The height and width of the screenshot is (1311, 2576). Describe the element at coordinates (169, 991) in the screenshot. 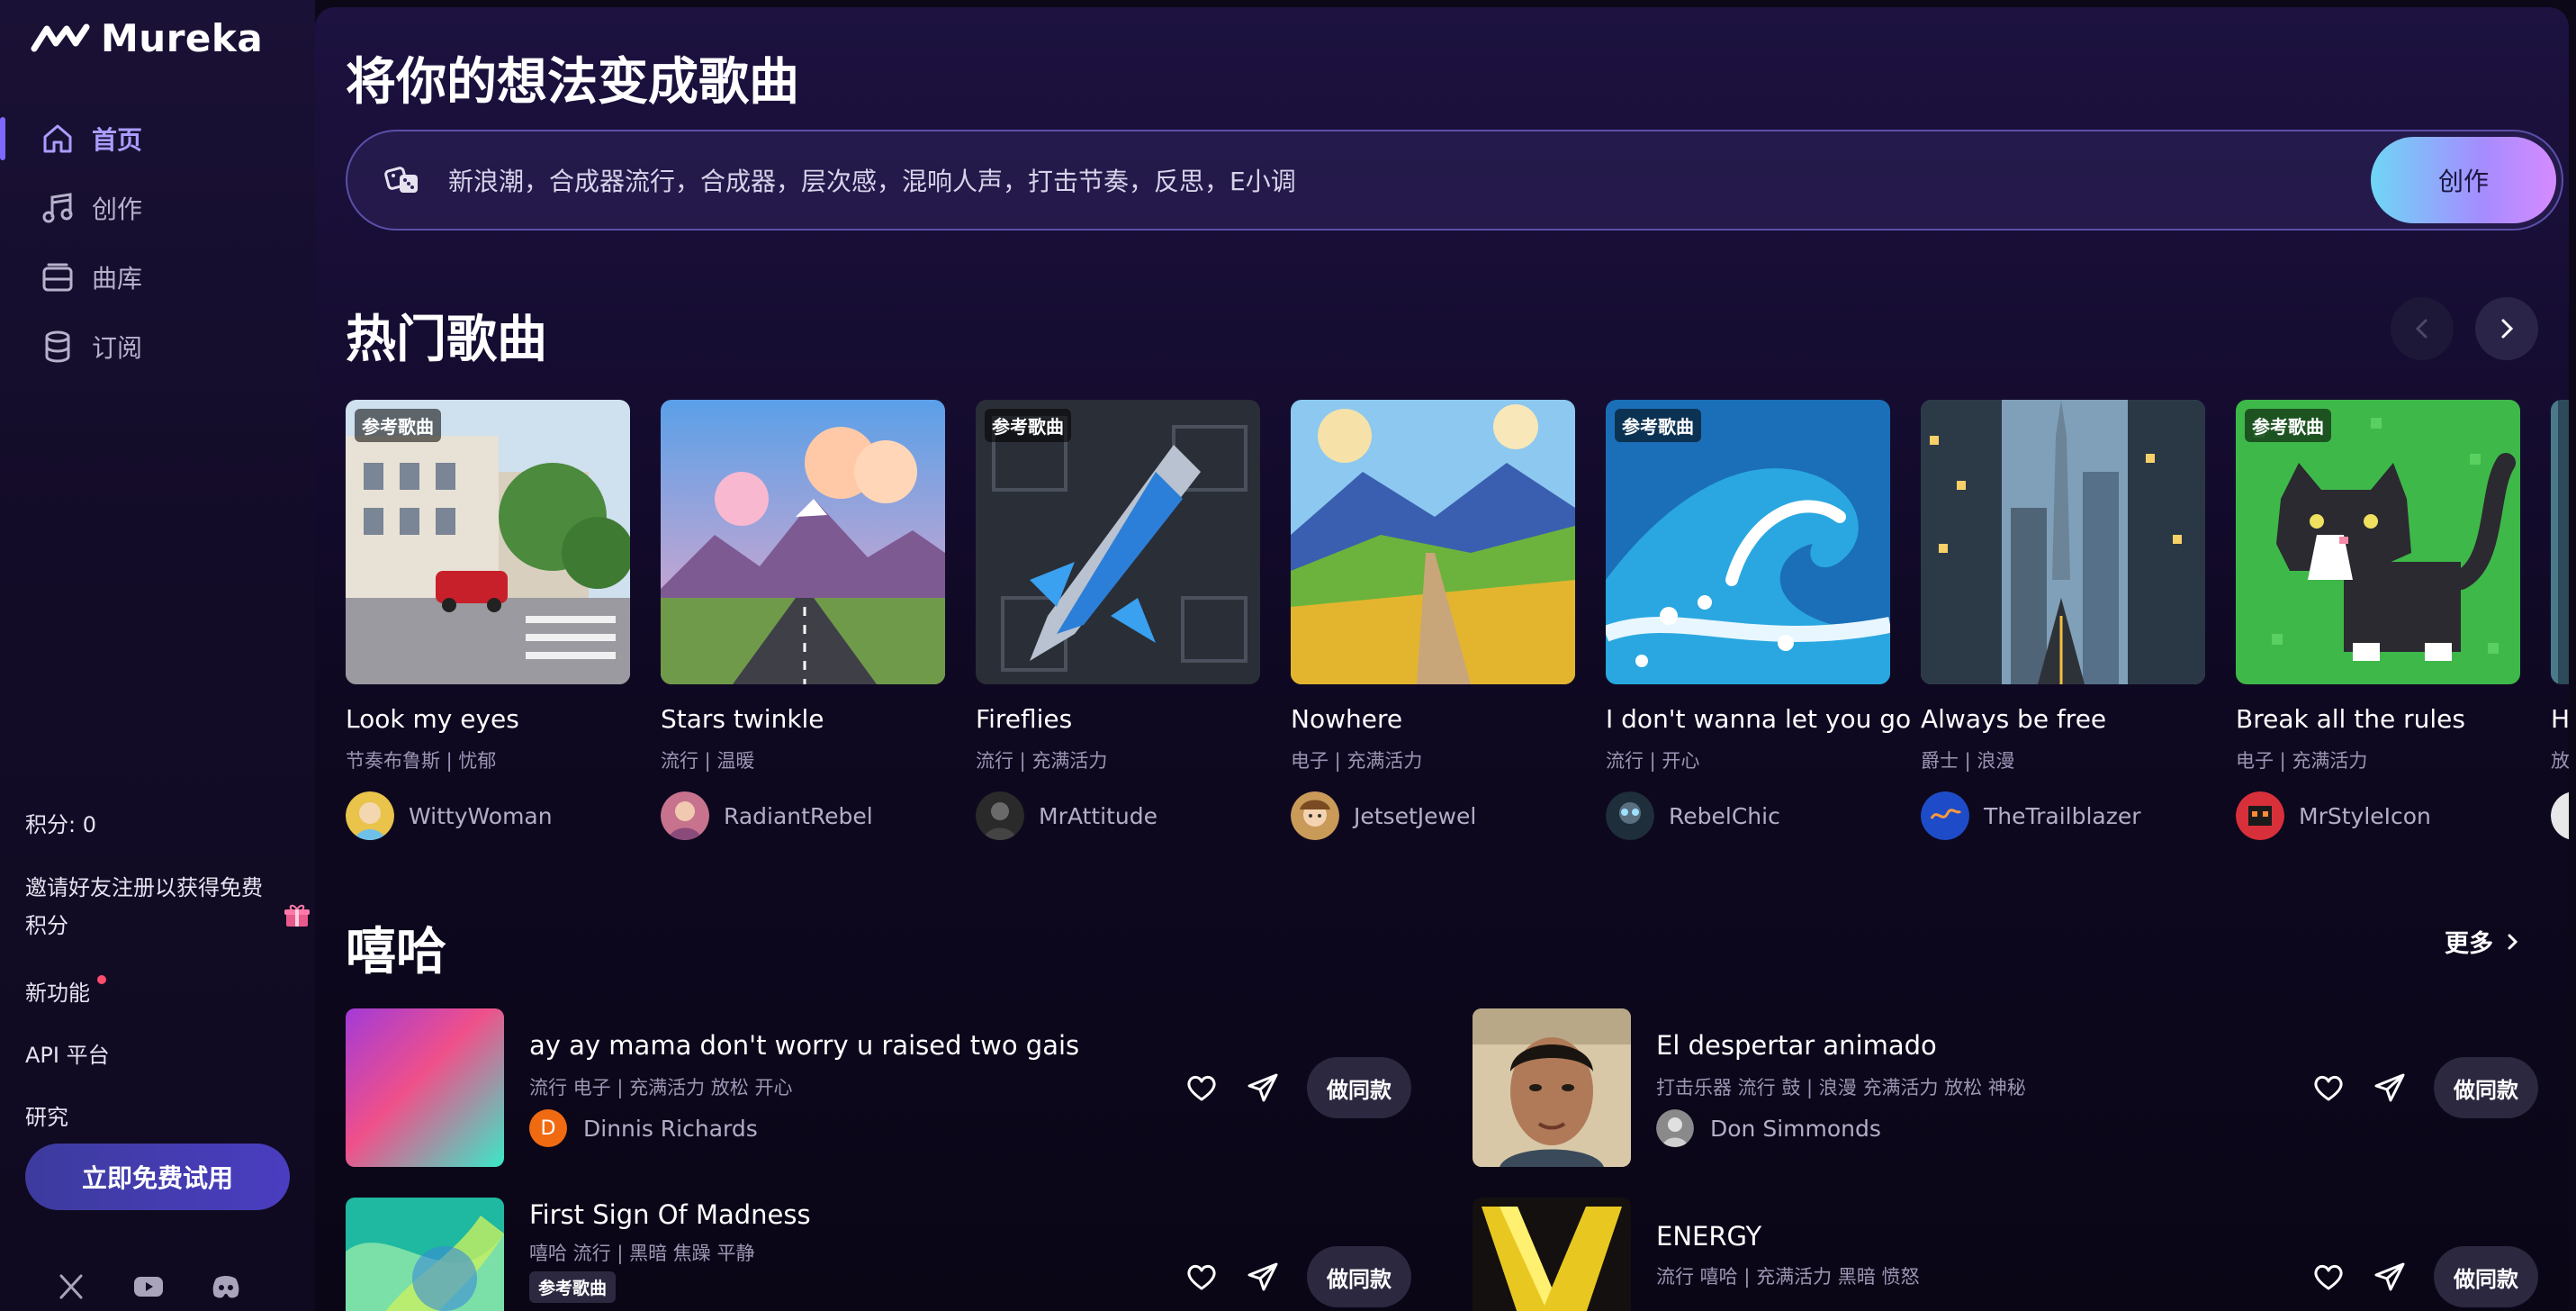

I see `new-features-link: 新功能` at that location.